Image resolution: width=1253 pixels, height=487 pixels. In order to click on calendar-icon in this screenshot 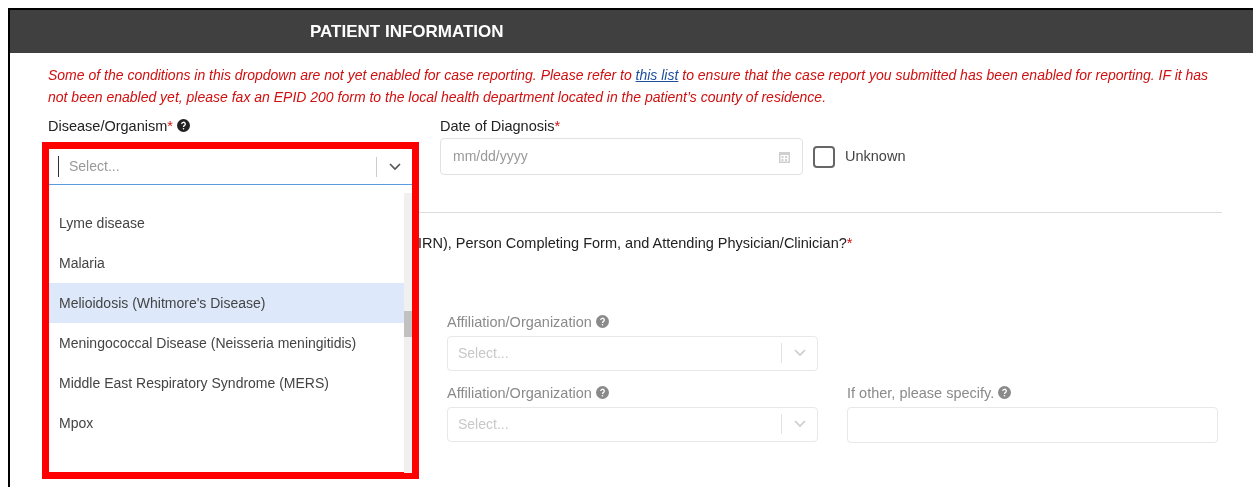, I will do `click(784, 156)`.